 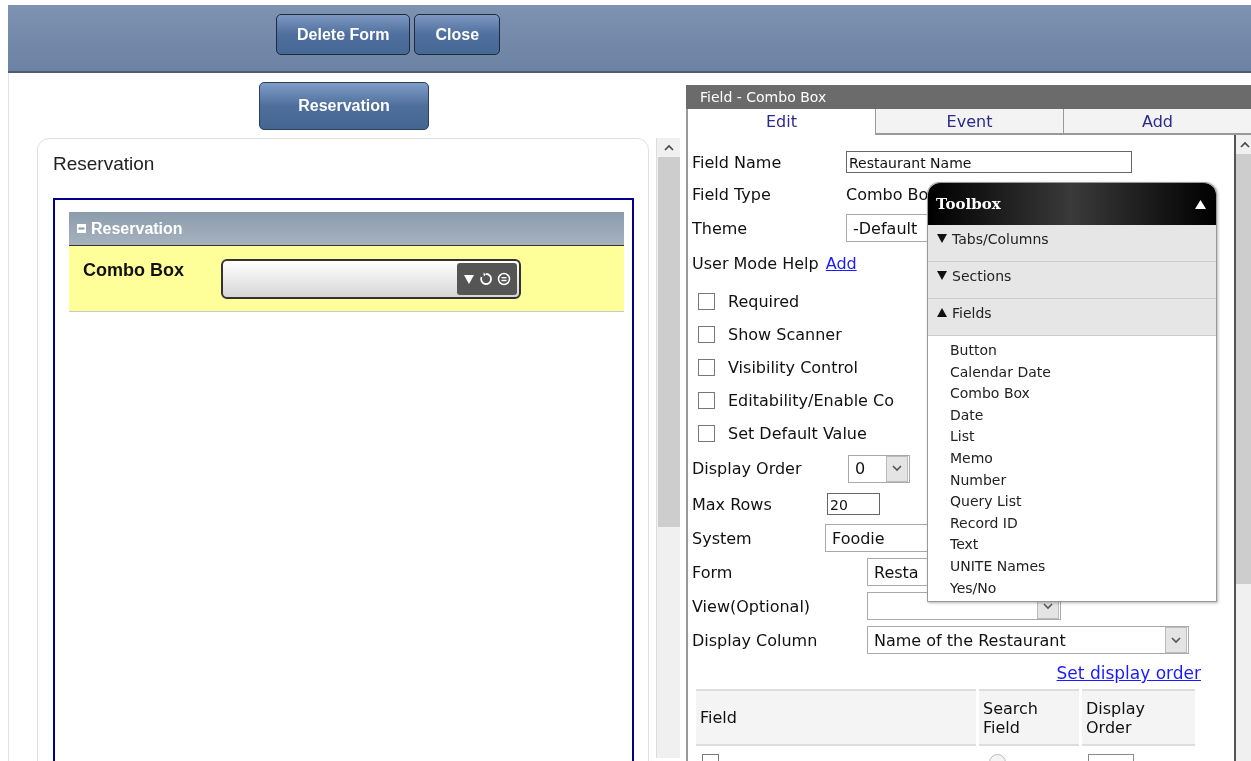 I want to click on toolbox-item: Calendar Date, so click(x=1083, y=372).